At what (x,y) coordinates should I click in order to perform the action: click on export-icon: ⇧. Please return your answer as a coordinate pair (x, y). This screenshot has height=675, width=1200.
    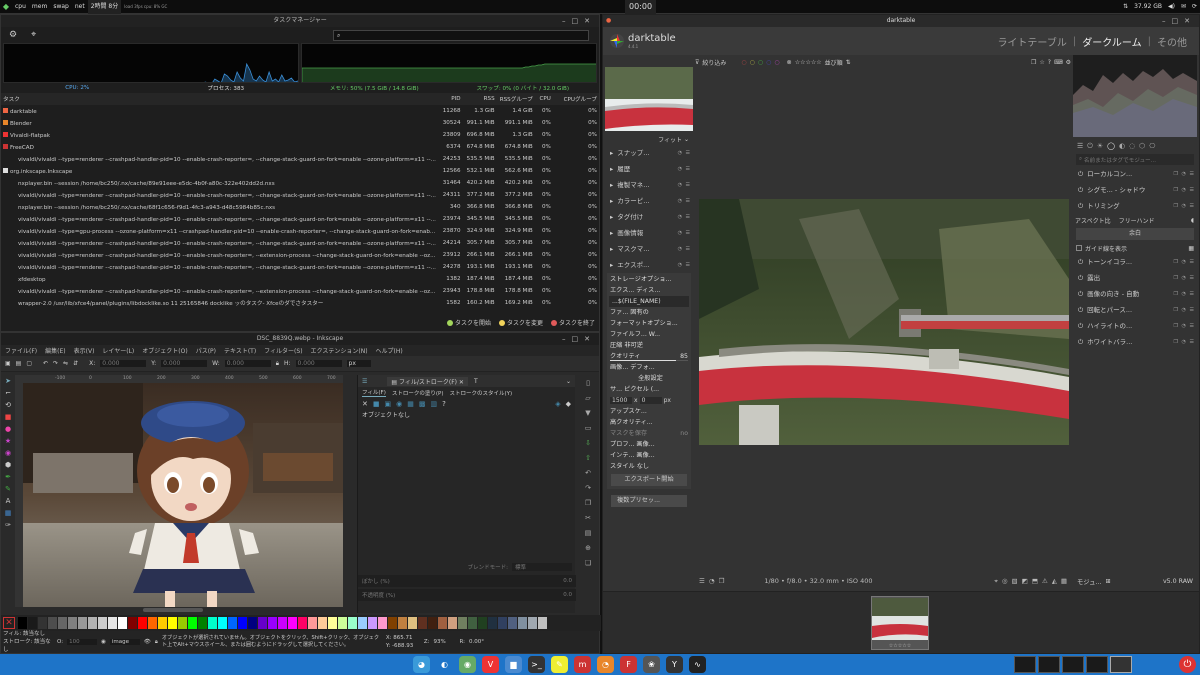
    Looking at the image, I should click on (588, 458).